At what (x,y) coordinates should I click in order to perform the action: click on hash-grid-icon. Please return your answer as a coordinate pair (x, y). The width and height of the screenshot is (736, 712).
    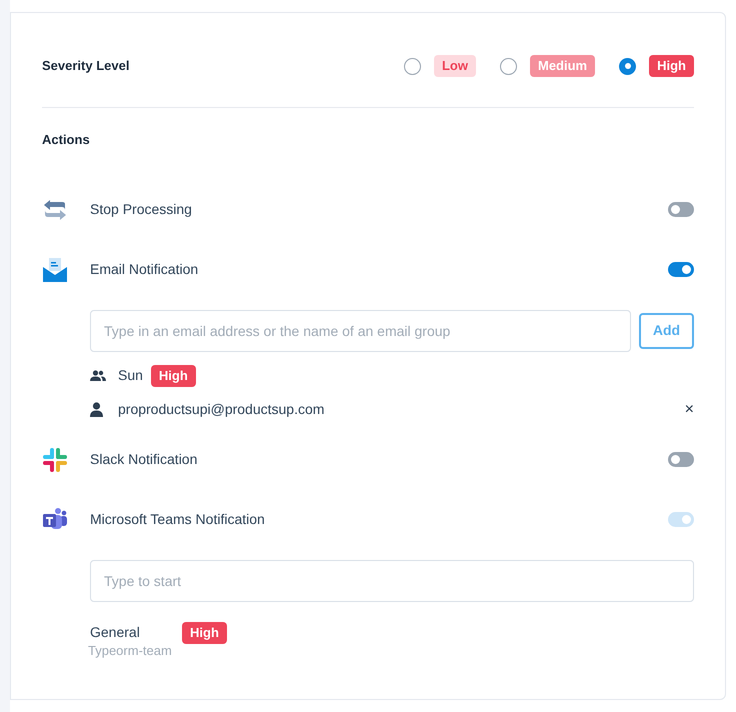
    Looking at the image, I should click on (55, 459).